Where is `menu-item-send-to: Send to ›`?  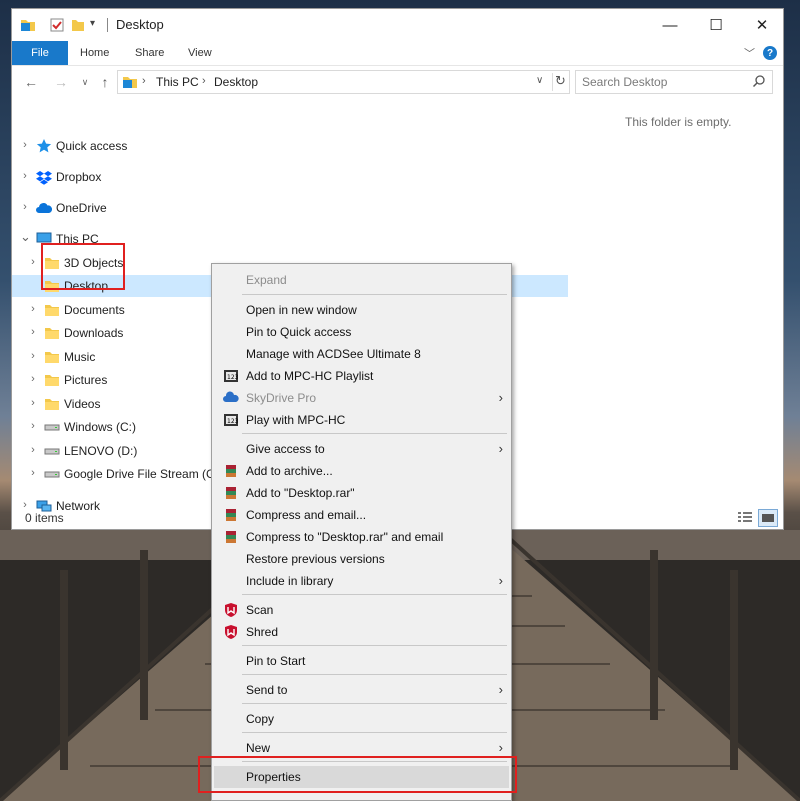
menu-item-send-to: Send to › is located at coordinates (361, 690).